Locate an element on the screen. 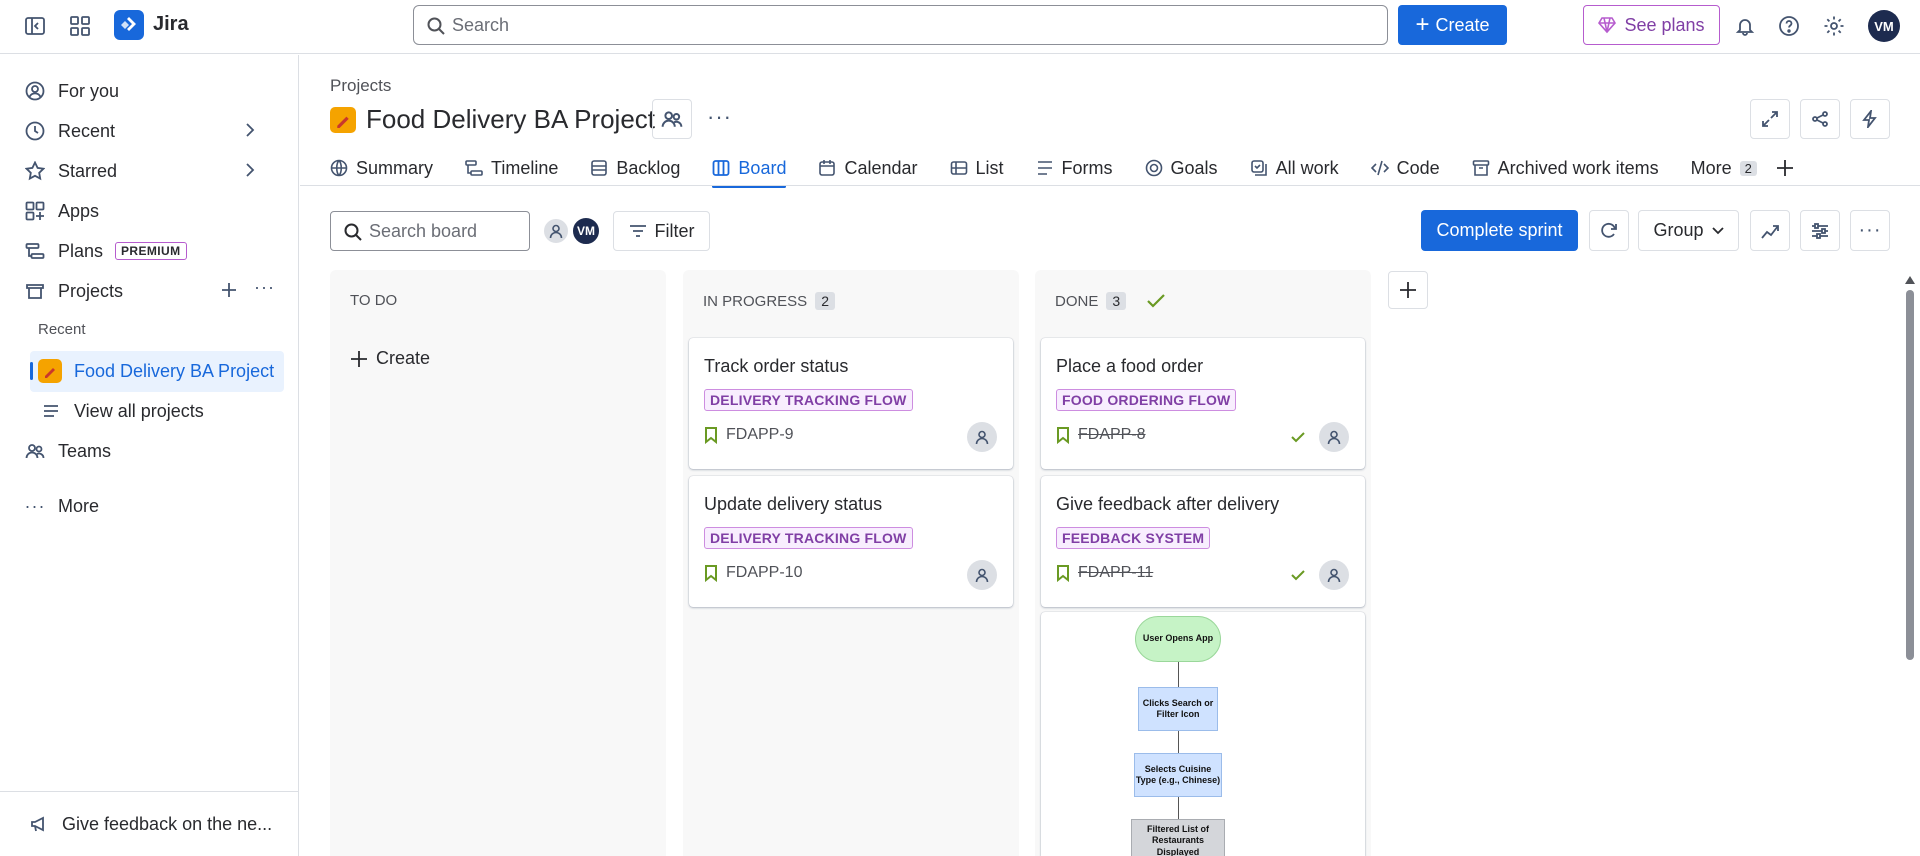 This screenshot has height=856, width=1920. add-column-button is located at coordinates (1408, 290).